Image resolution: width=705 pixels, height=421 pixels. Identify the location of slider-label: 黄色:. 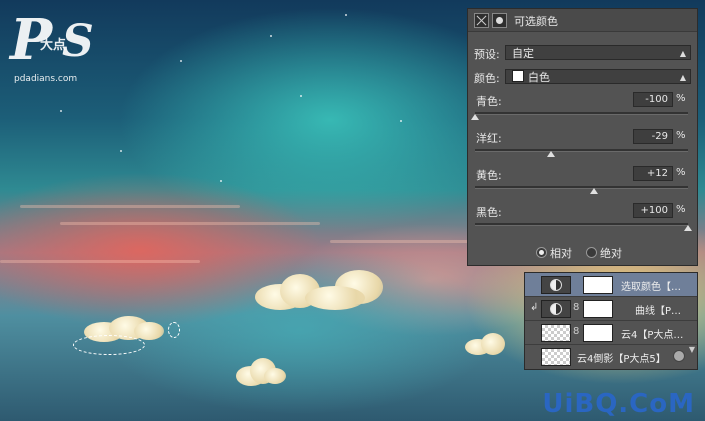
(489, 175).